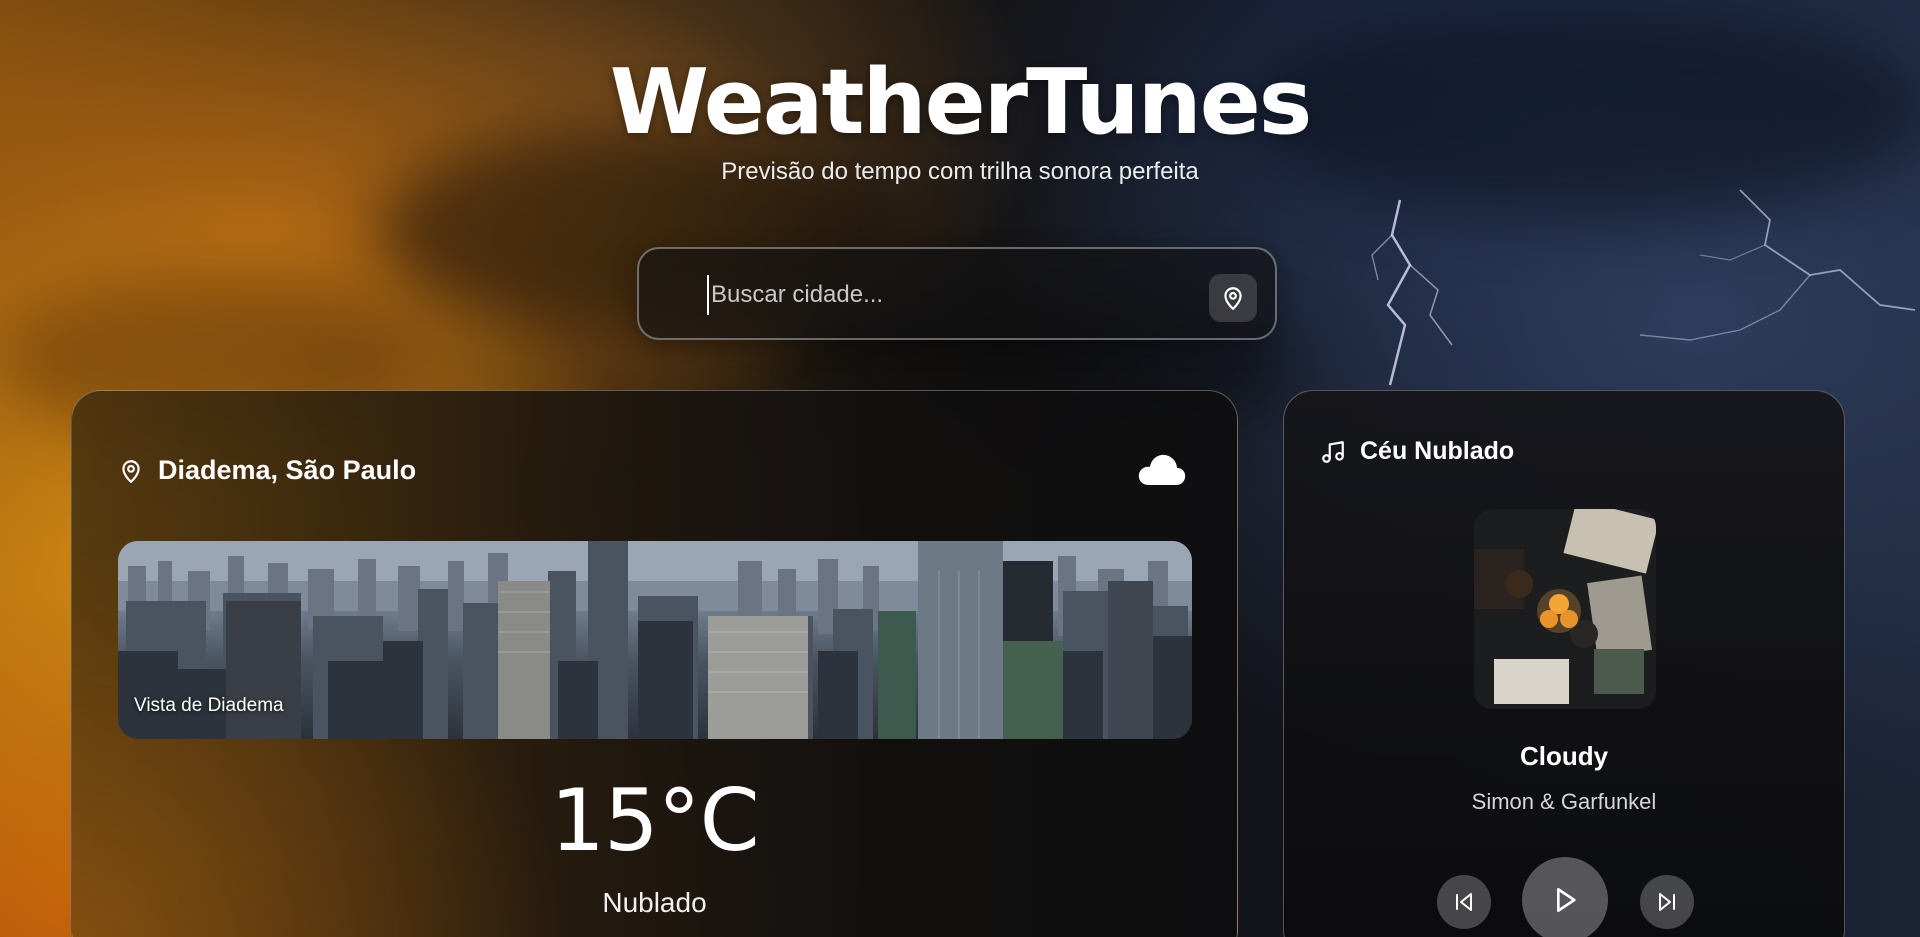 The height and width of the screenshot is (937, 1920). What do you see at coordinates (1162, 469) in the screenshot?
I see `cloud-icon` at bounding box center [1162, 469].